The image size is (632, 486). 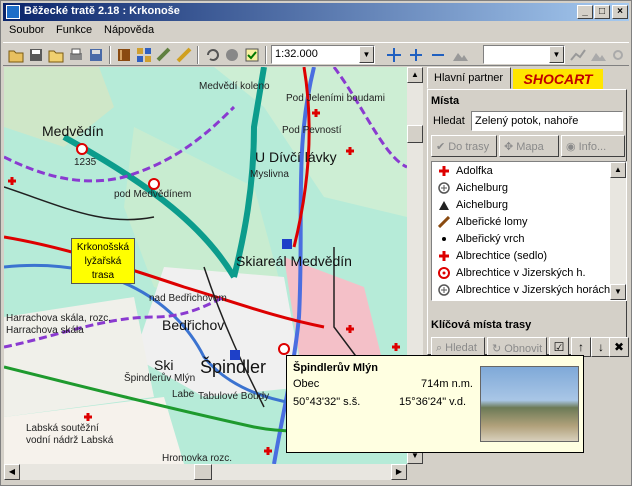 I want to click on list-item: Albrechtice (sedlo), so click(x=524, y=256).